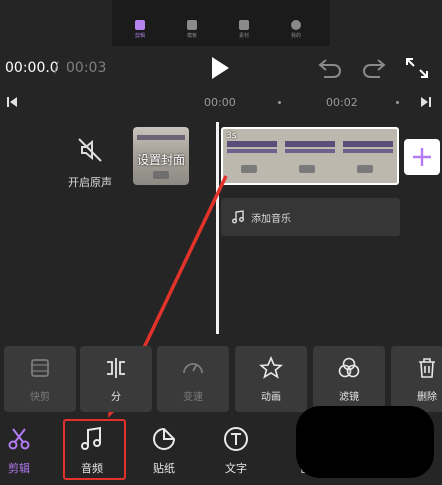 This screenshot has height=485, width=442. What do you see at coordinates (94, 449) in the screenshot?
I see `highlight-box` at bounding box center [94, 449].